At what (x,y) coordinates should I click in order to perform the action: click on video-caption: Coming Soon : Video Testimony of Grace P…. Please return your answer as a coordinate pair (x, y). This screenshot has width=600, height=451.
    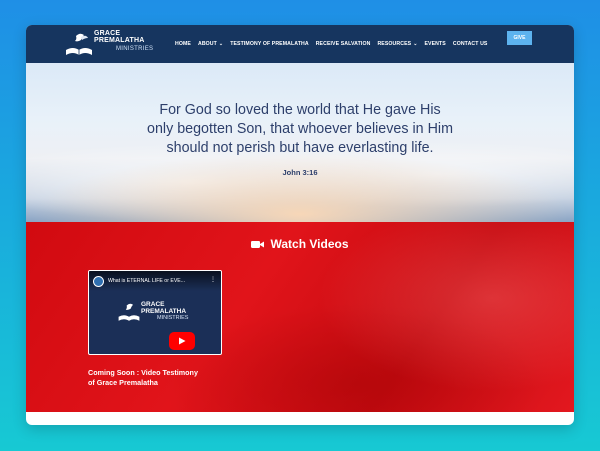
    Looking at the image, I should click on (158, 377).